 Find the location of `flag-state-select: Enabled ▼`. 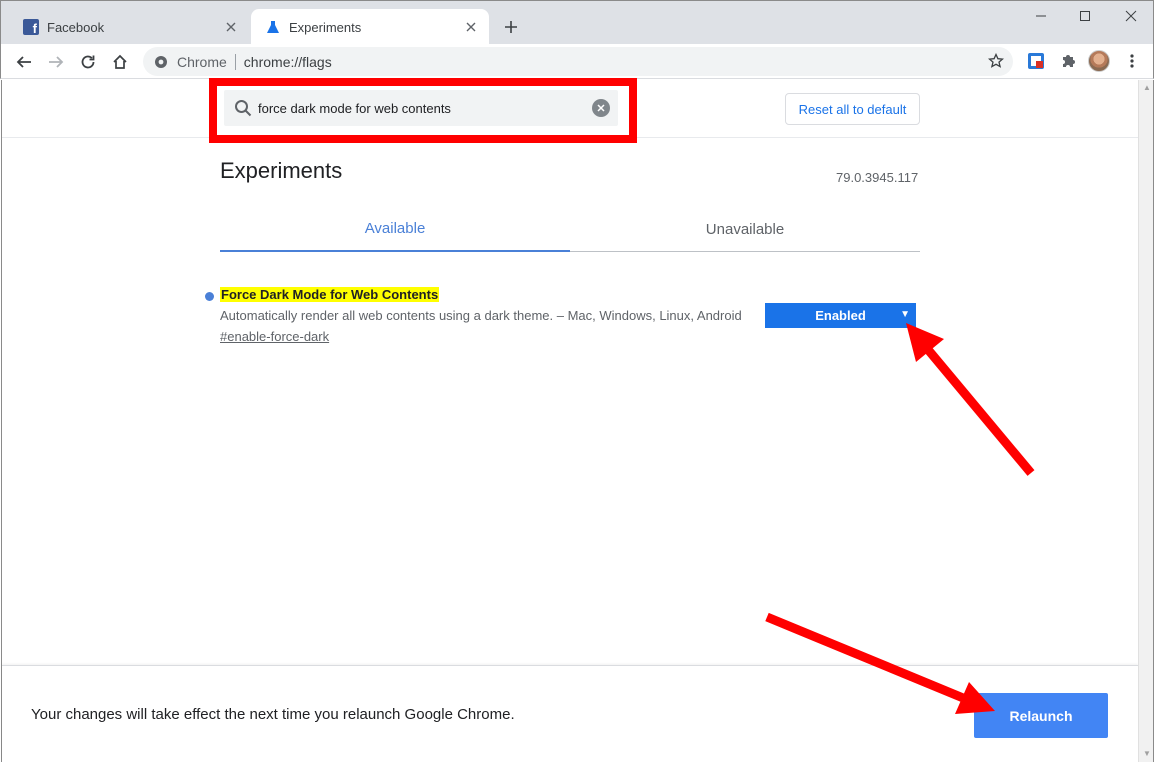

flag-state-select: Enabled ▼ is located at coordinates (840, 315).